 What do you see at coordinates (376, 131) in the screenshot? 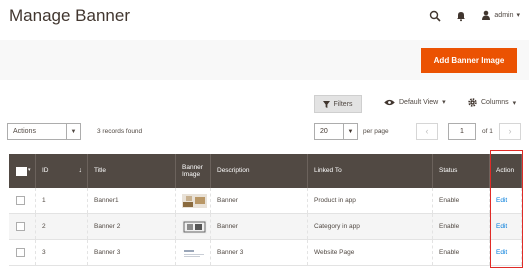
I see `per-page-label: per page` at bounding box center [376, 131].